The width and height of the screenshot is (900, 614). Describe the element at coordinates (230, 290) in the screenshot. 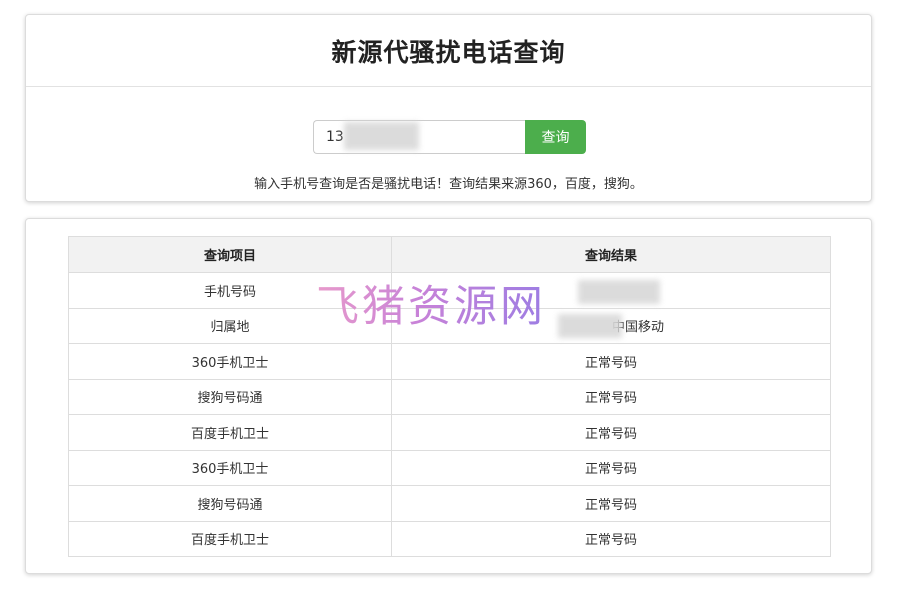

I see `row-label: 手机号码` at that location.